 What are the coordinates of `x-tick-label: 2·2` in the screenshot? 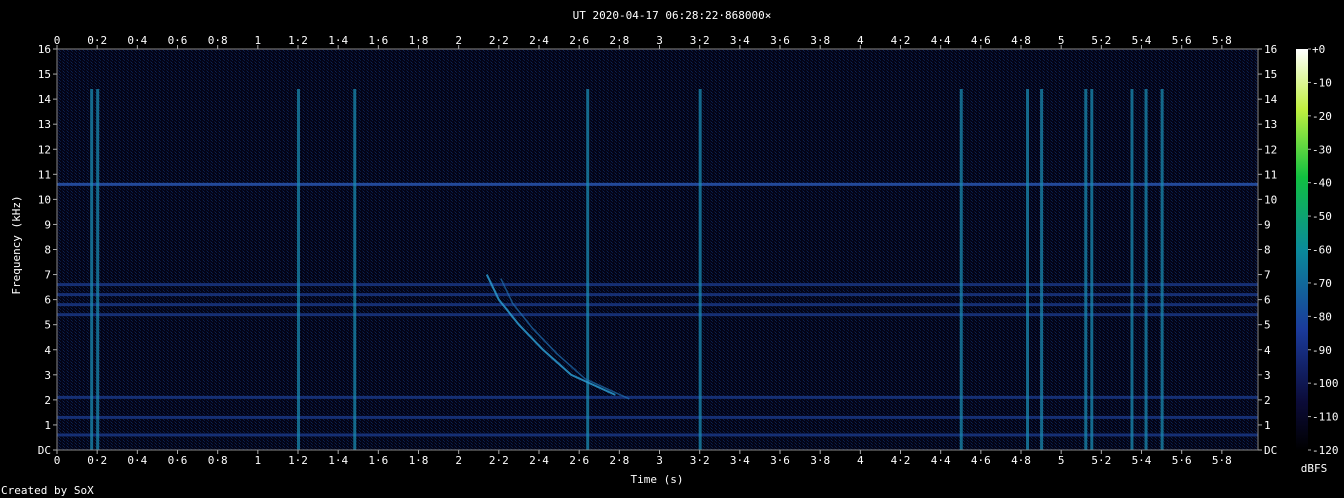 It's located at (499, 40).